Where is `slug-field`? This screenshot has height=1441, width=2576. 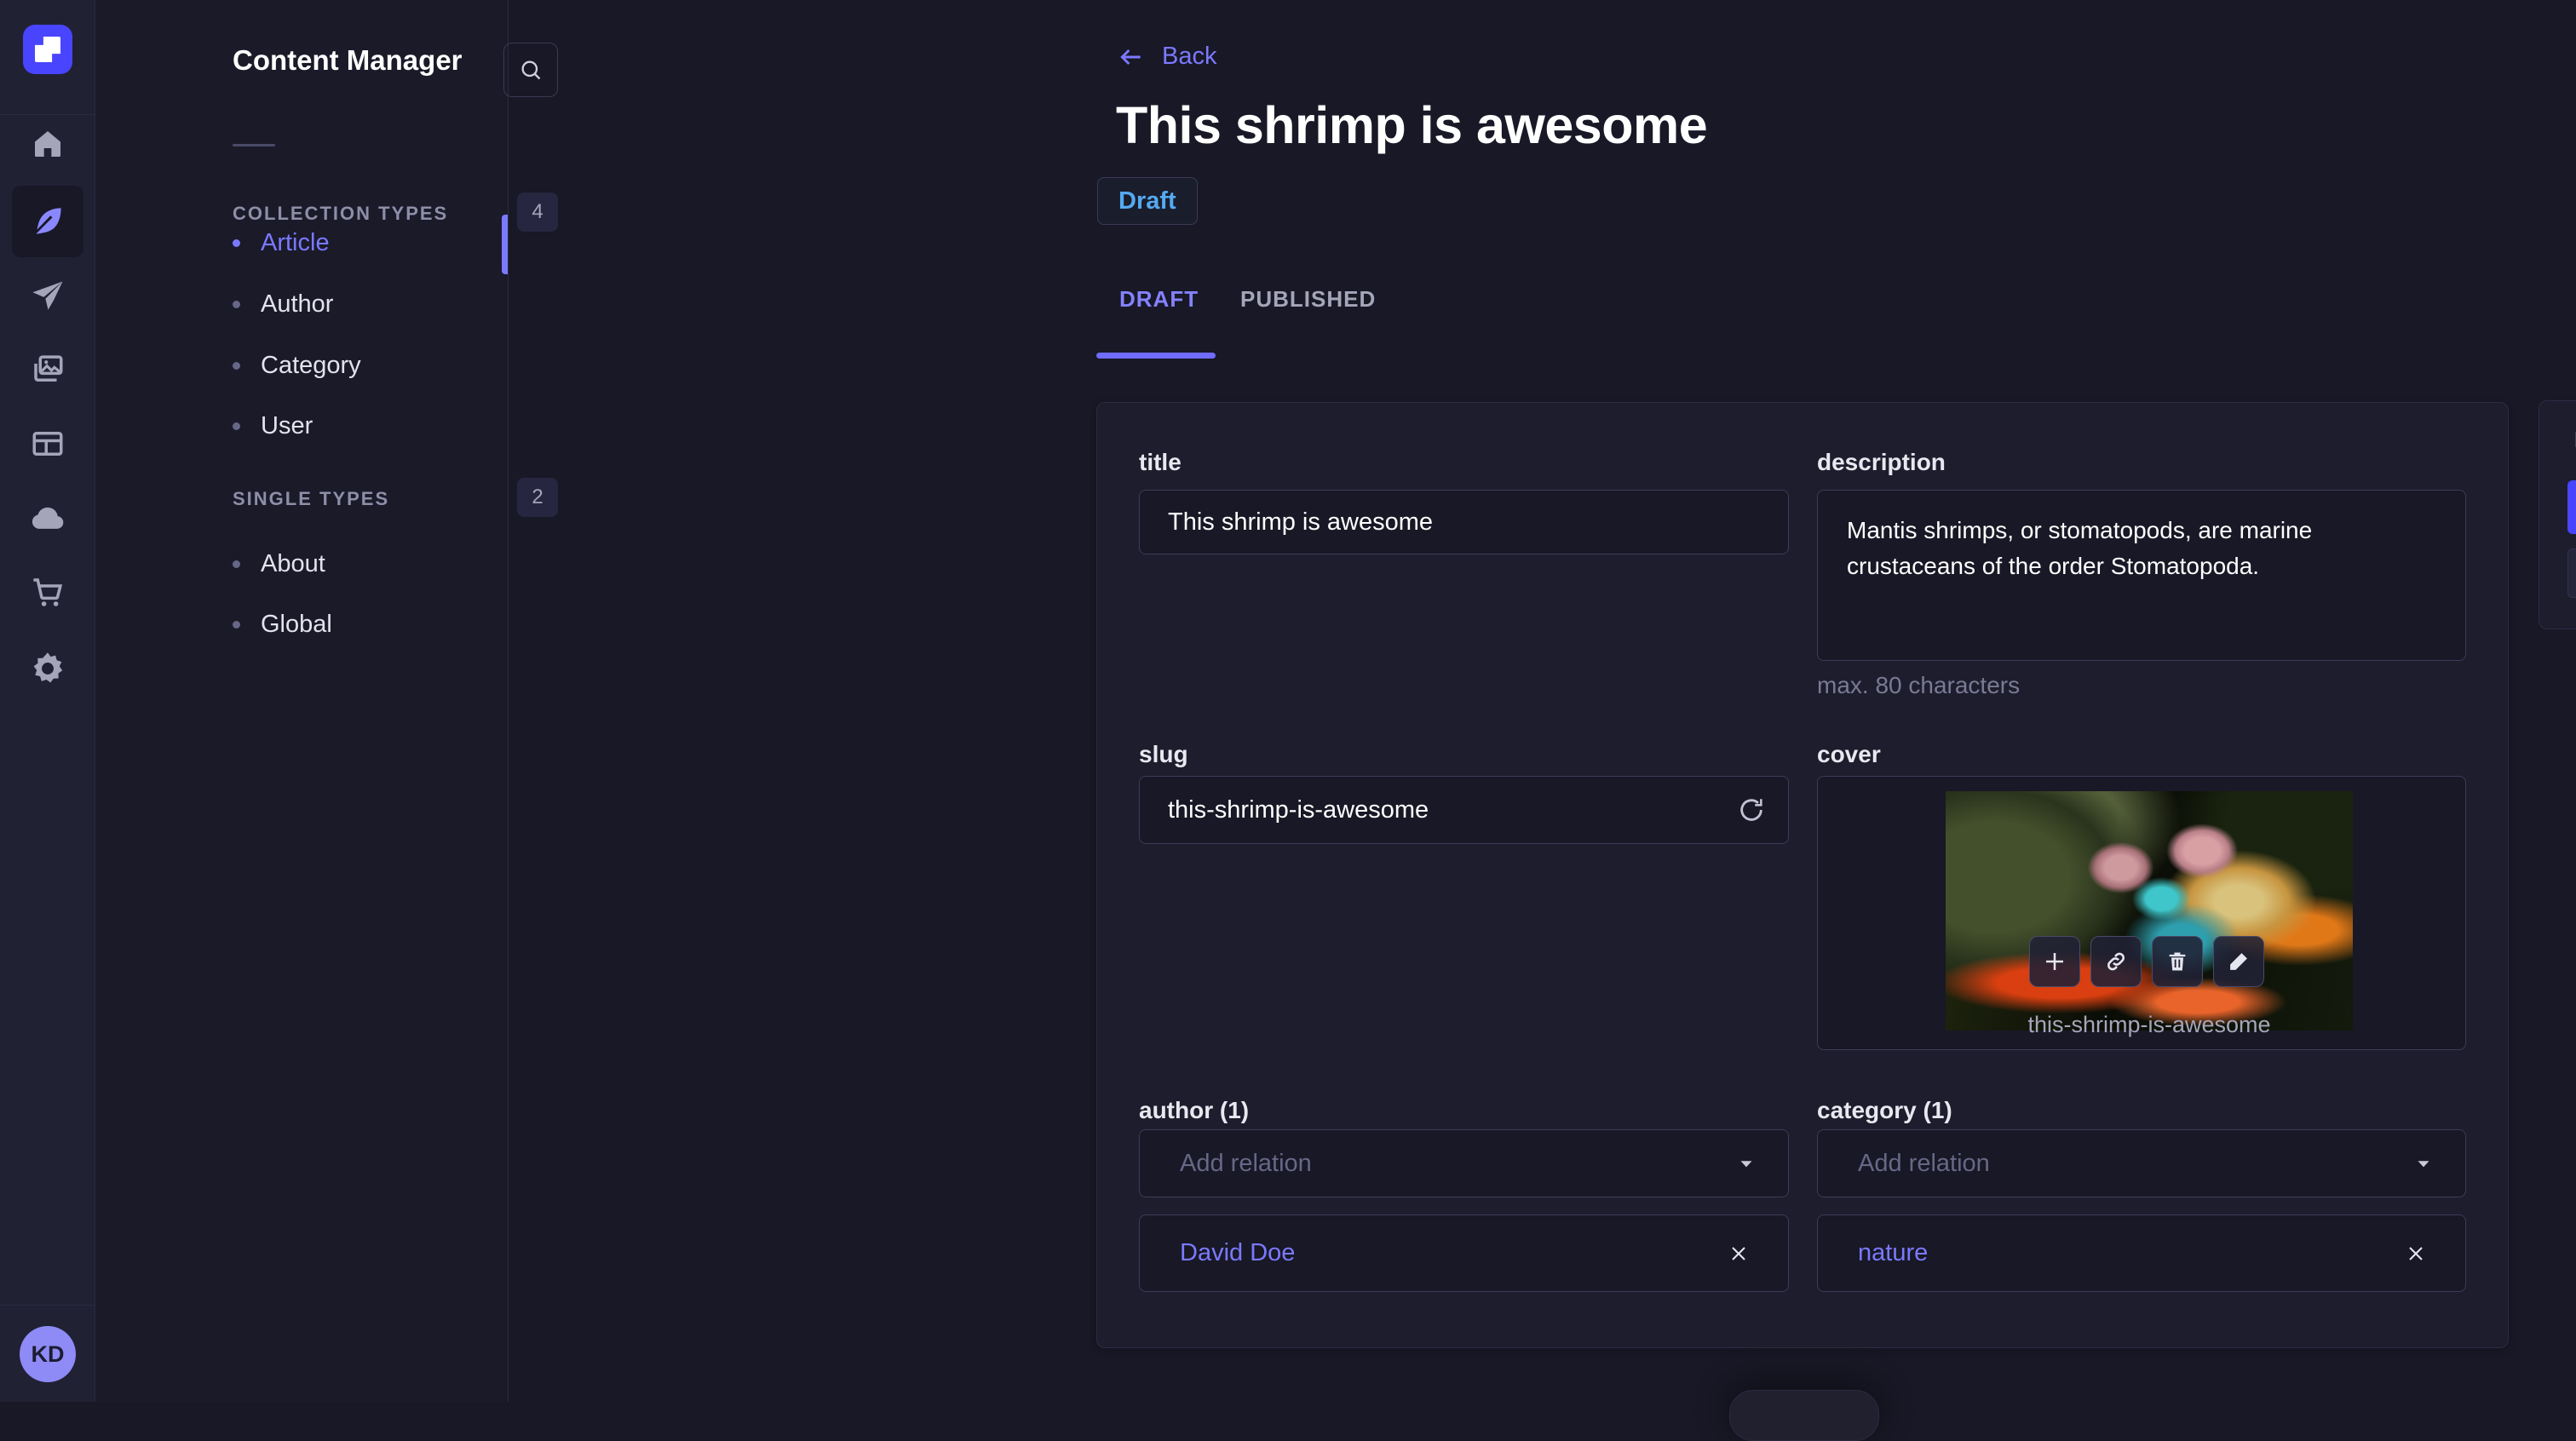 slug-field is located at coordinates (1464, 810).